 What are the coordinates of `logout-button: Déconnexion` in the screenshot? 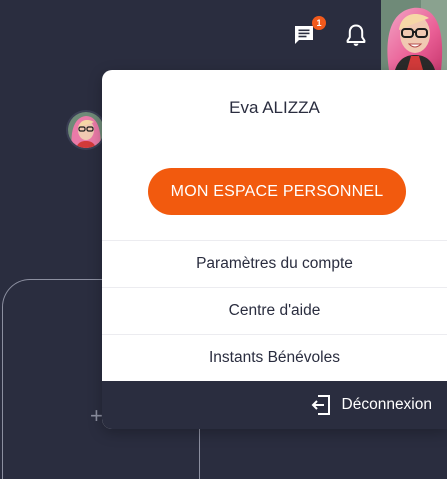 It's located at (371, 405).